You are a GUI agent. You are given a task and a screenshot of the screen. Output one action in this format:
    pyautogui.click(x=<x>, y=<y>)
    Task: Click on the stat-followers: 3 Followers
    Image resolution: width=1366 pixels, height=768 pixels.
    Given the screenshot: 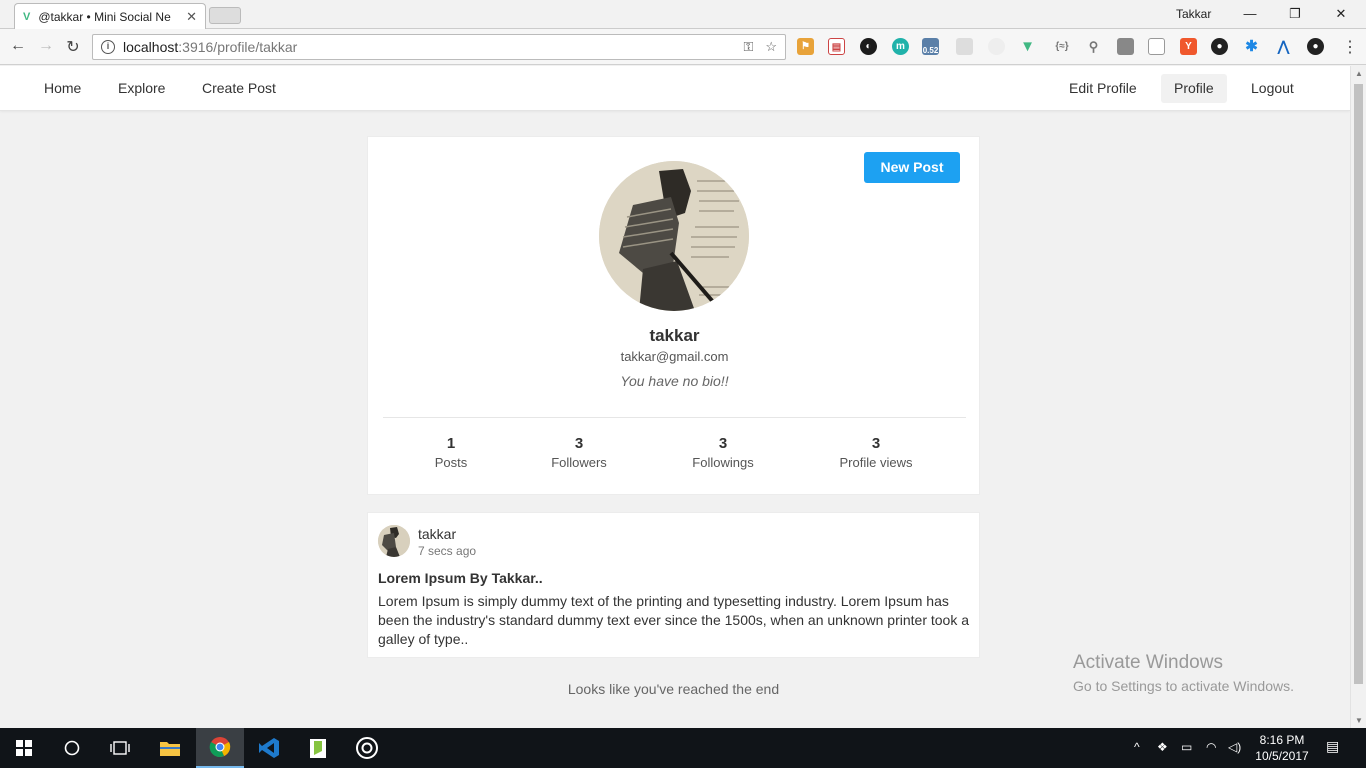 What is the action you would take?
    pyautogui.click(x=579, y=452)
    